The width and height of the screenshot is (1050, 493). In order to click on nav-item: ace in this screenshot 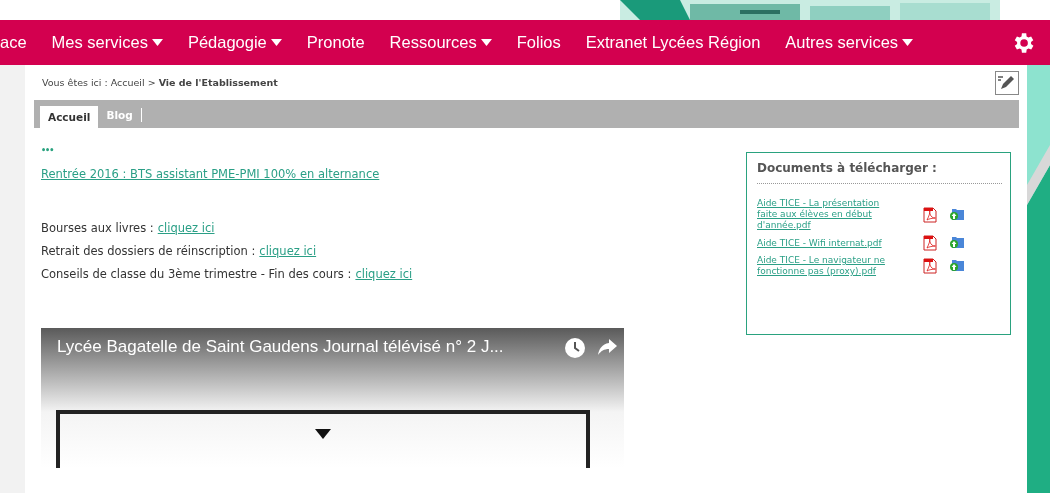, I will do `click(13, 42)`.